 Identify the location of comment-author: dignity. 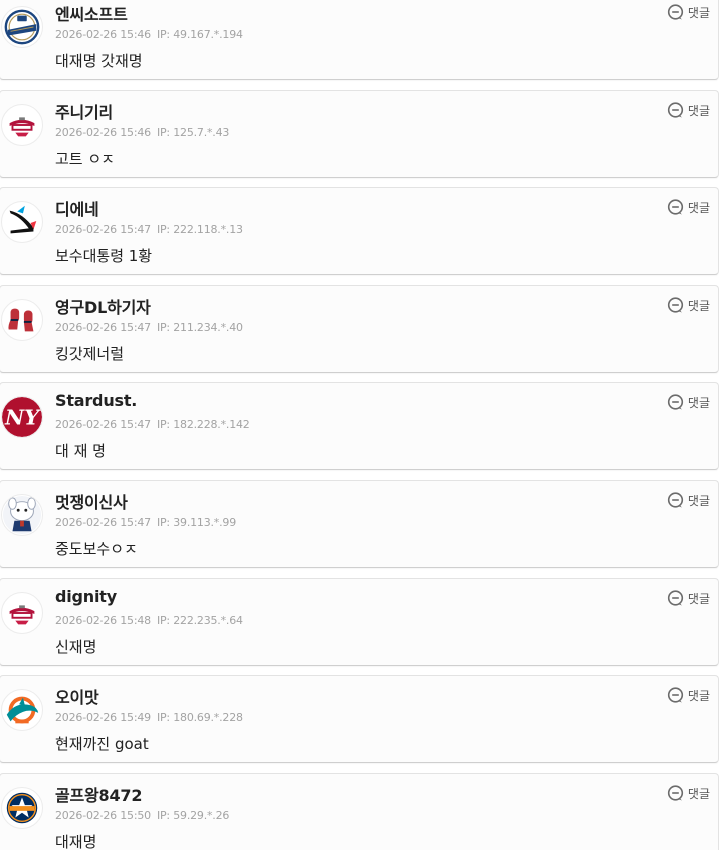
(86, 596).